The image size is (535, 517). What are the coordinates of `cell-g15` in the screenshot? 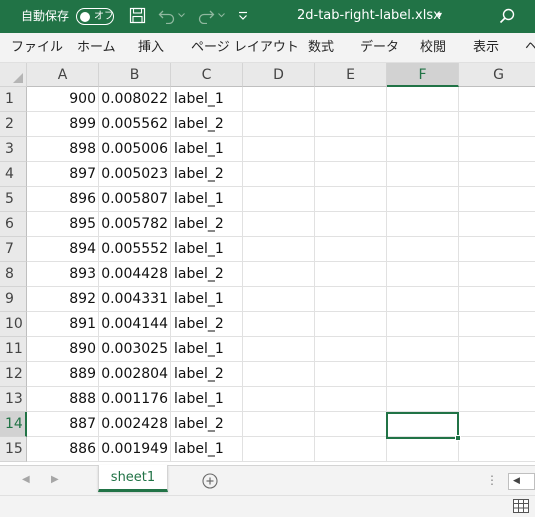 It's located at (497, 449).